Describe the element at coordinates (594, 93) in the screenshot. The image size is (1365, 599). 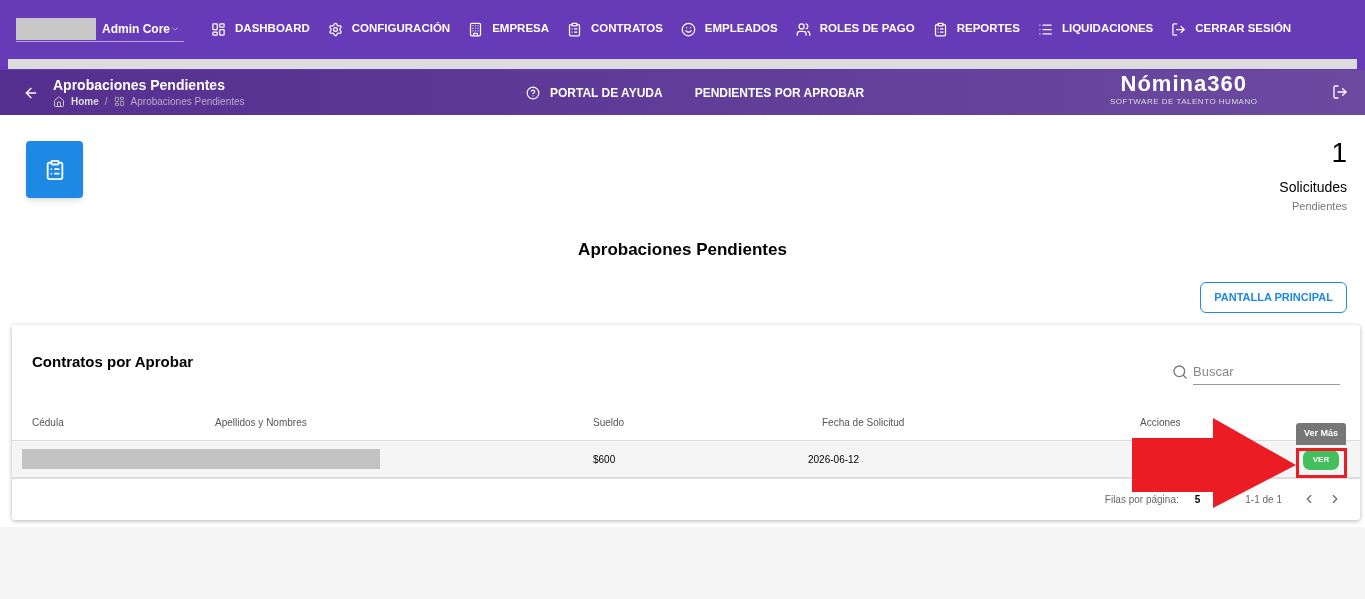
I see `help-link: PORTAL DE AYUDA` at that location.